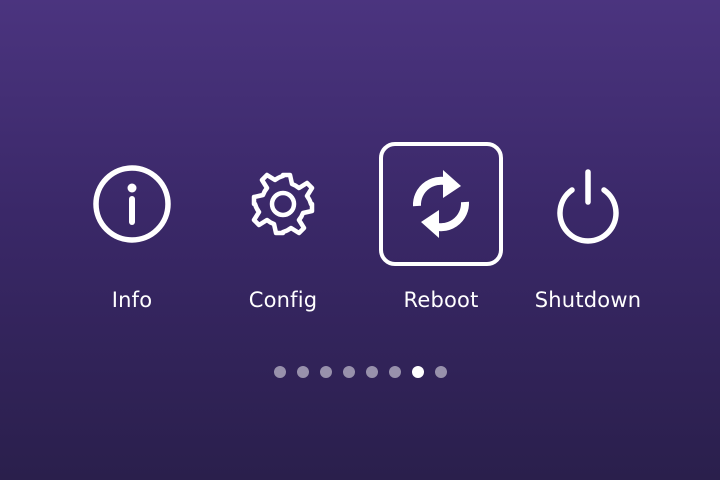 The width and height of the screenshot is (720, 480). What do you see at coordinates (417, 372) in the screenshot?
I see `page-dot-active` at bounding box center [417, 372].